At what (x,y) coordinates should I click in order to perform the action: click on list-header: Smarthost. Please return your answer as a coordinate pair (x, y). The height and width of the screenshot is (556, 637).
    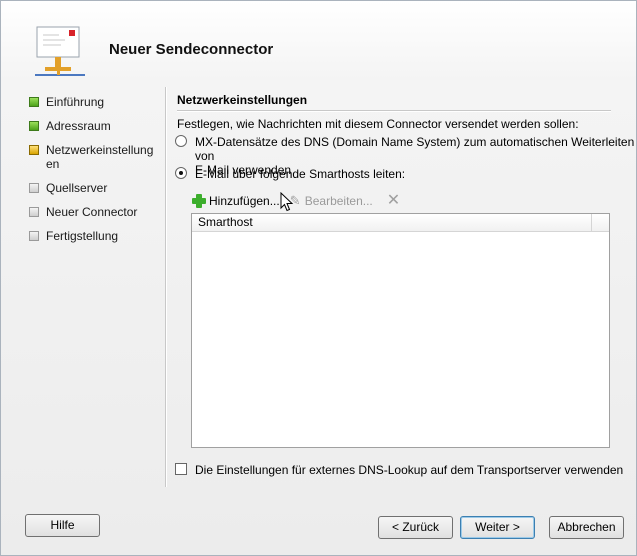
    Looking at the image, I should click on (400, 223).